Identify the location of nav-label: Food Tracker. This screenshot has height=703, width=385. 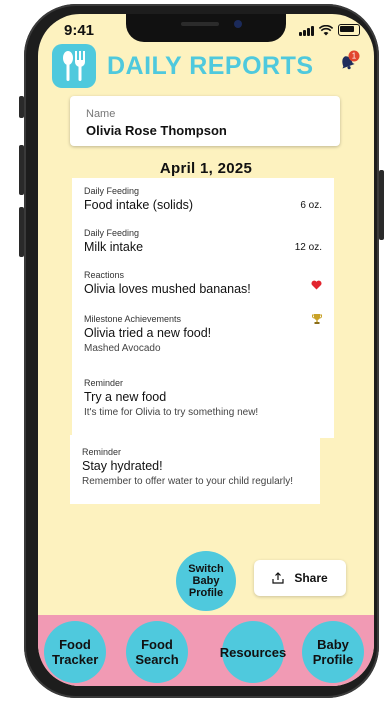
(75, 652).